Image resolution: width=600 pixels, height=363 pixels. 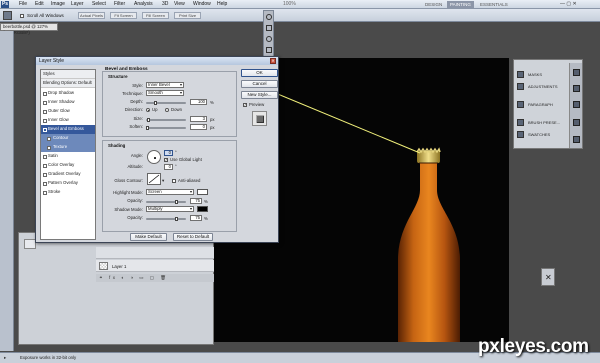 What do you see at coordinates (148, 110) in the screenshot?
I see `direction-up-radio` at bounding box center [148, 110].